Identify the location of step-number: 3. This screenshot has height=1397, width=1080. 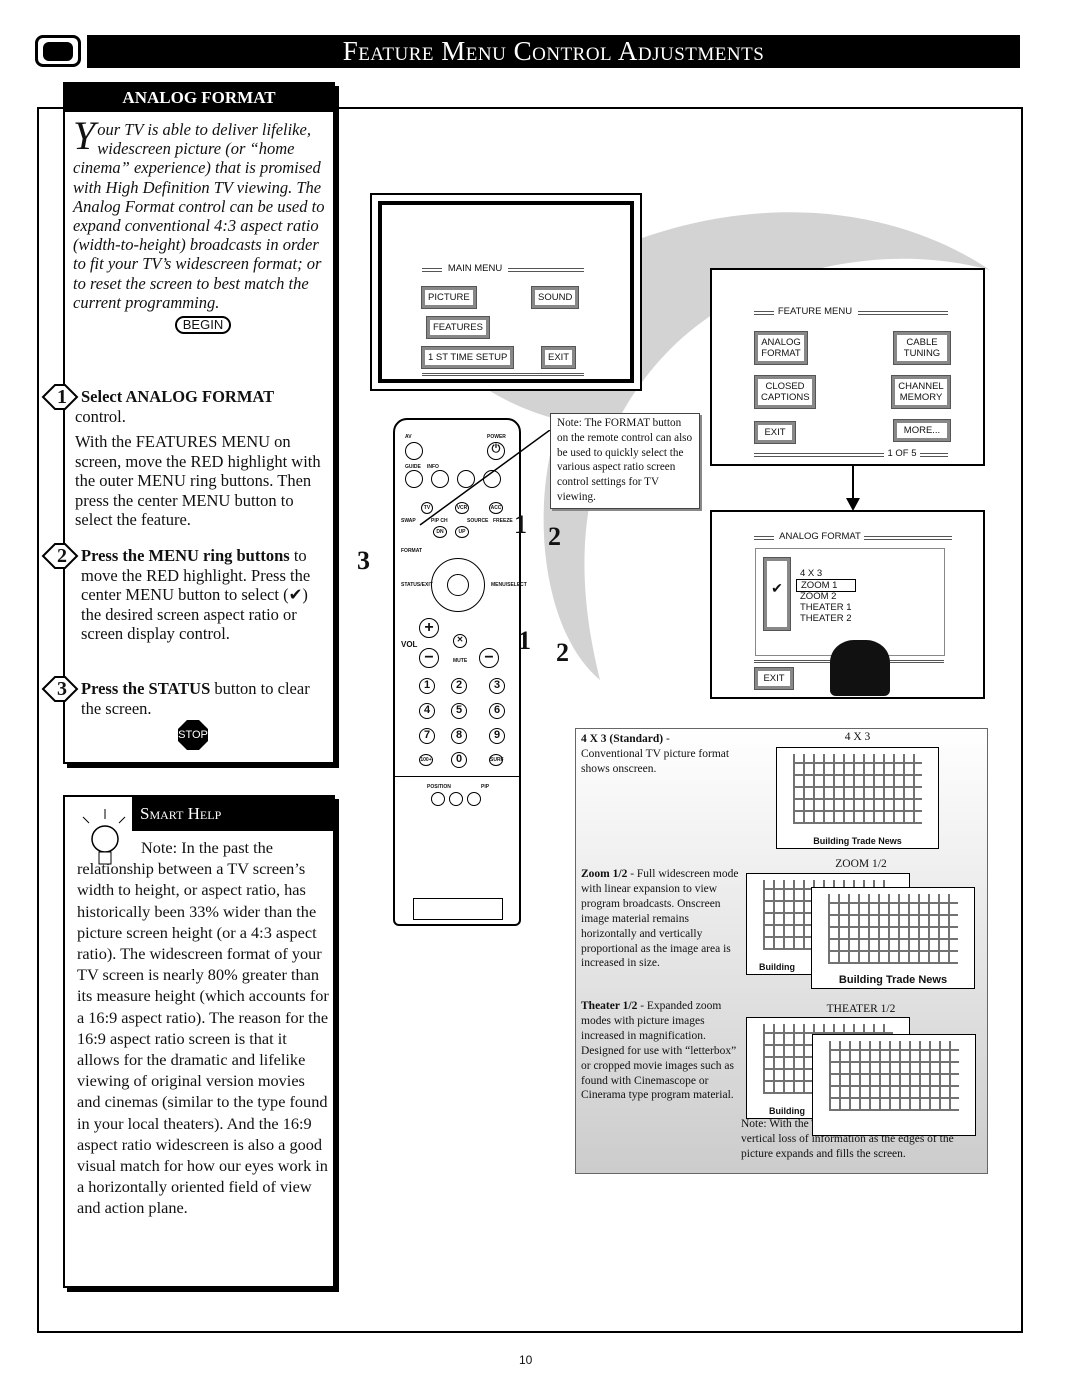
(60, 689).